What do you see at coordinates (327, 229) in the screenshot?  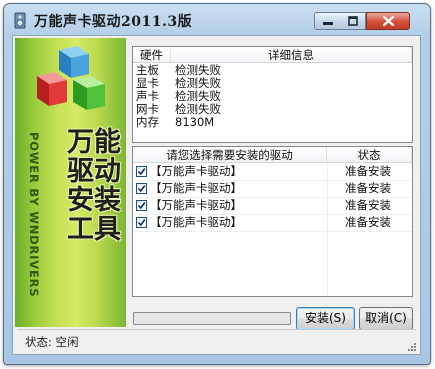 I see `column-divider` at bounding box center [327, 229].